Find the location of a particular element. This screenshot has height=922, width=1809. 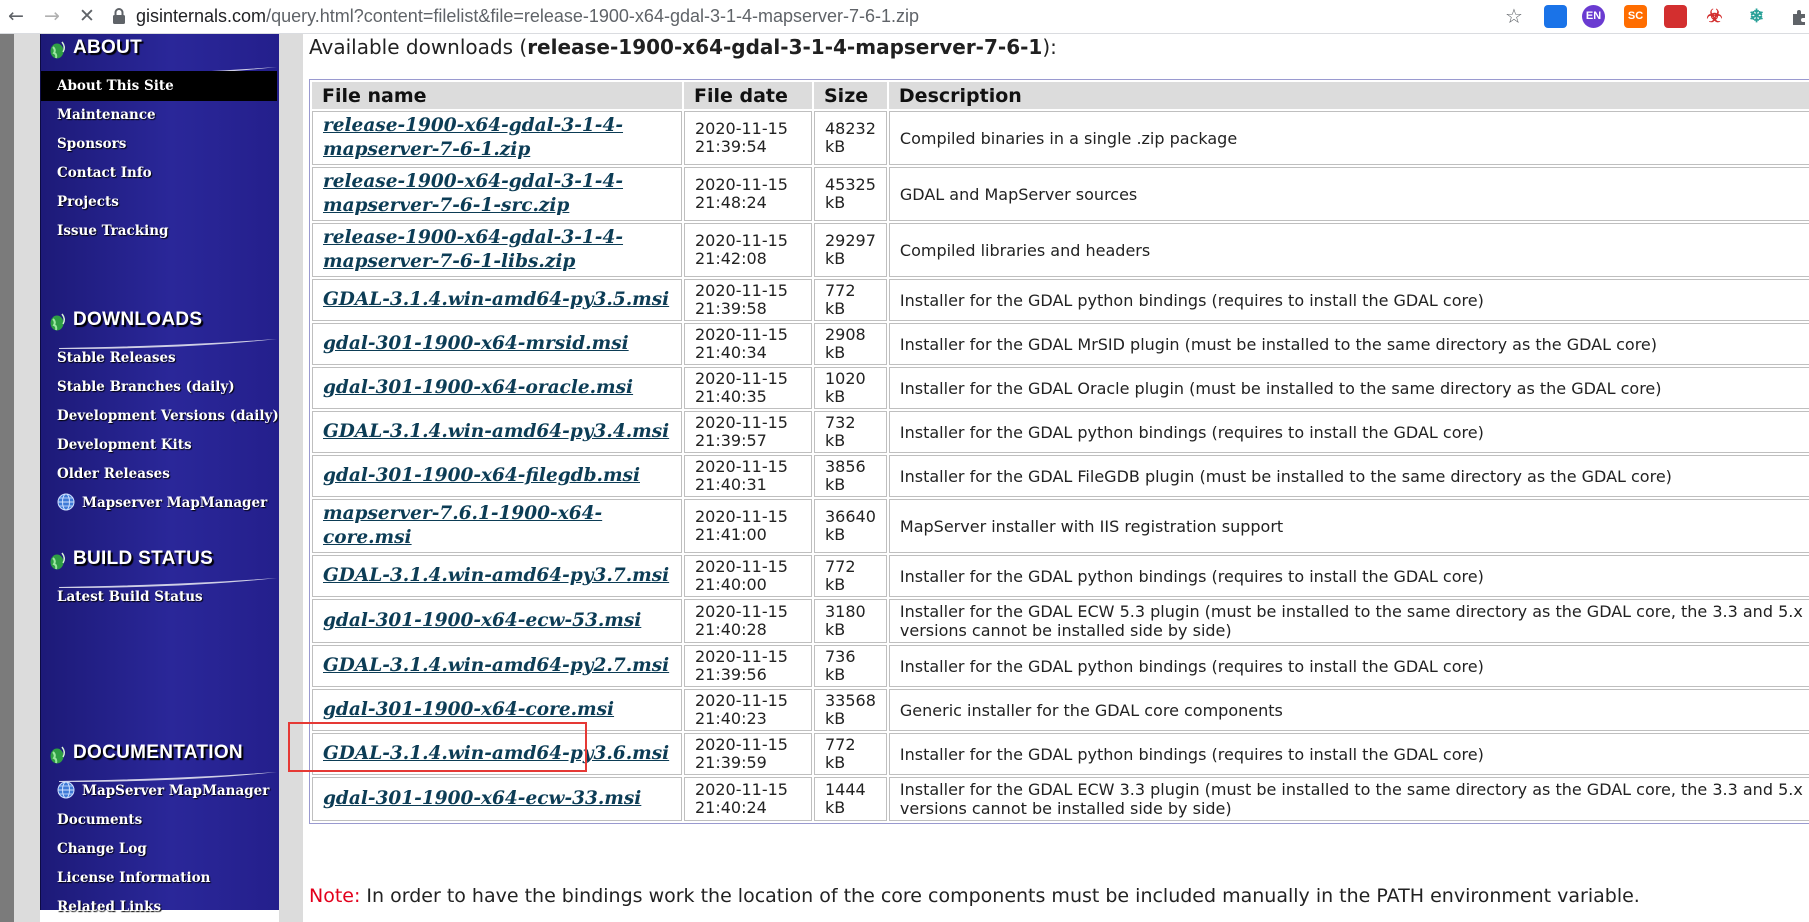

file-download-link: gdal-301-1900-x64-core.msi is located at coordinates (468, 709).